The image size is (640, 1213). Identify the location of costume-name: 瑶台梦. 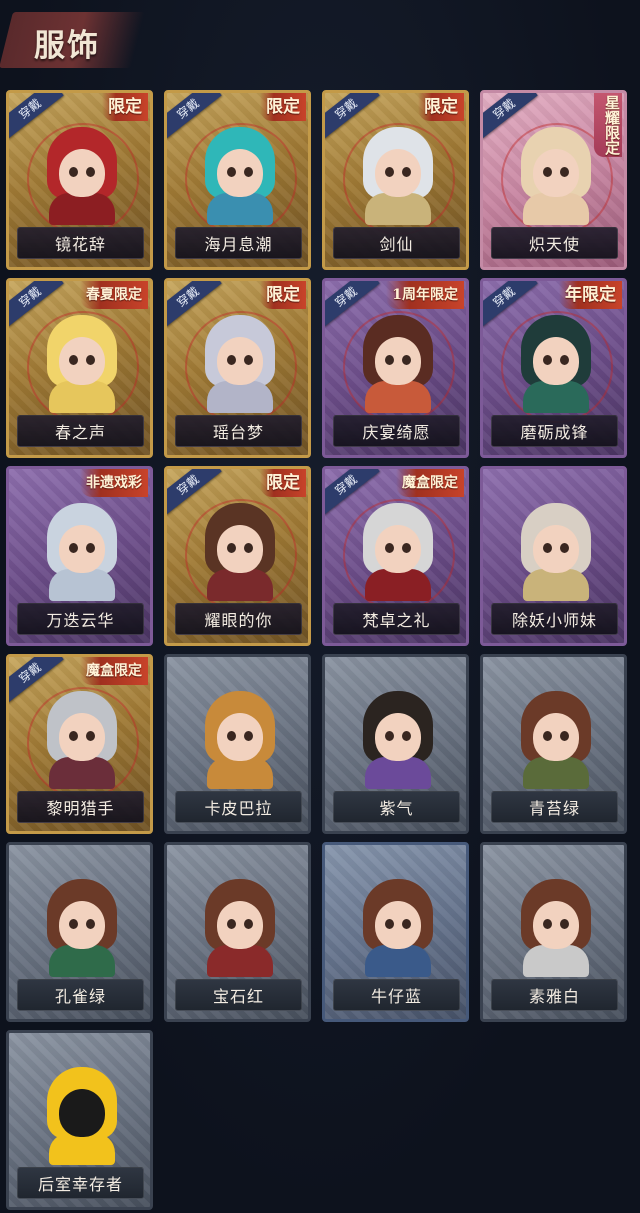
(238, 431).